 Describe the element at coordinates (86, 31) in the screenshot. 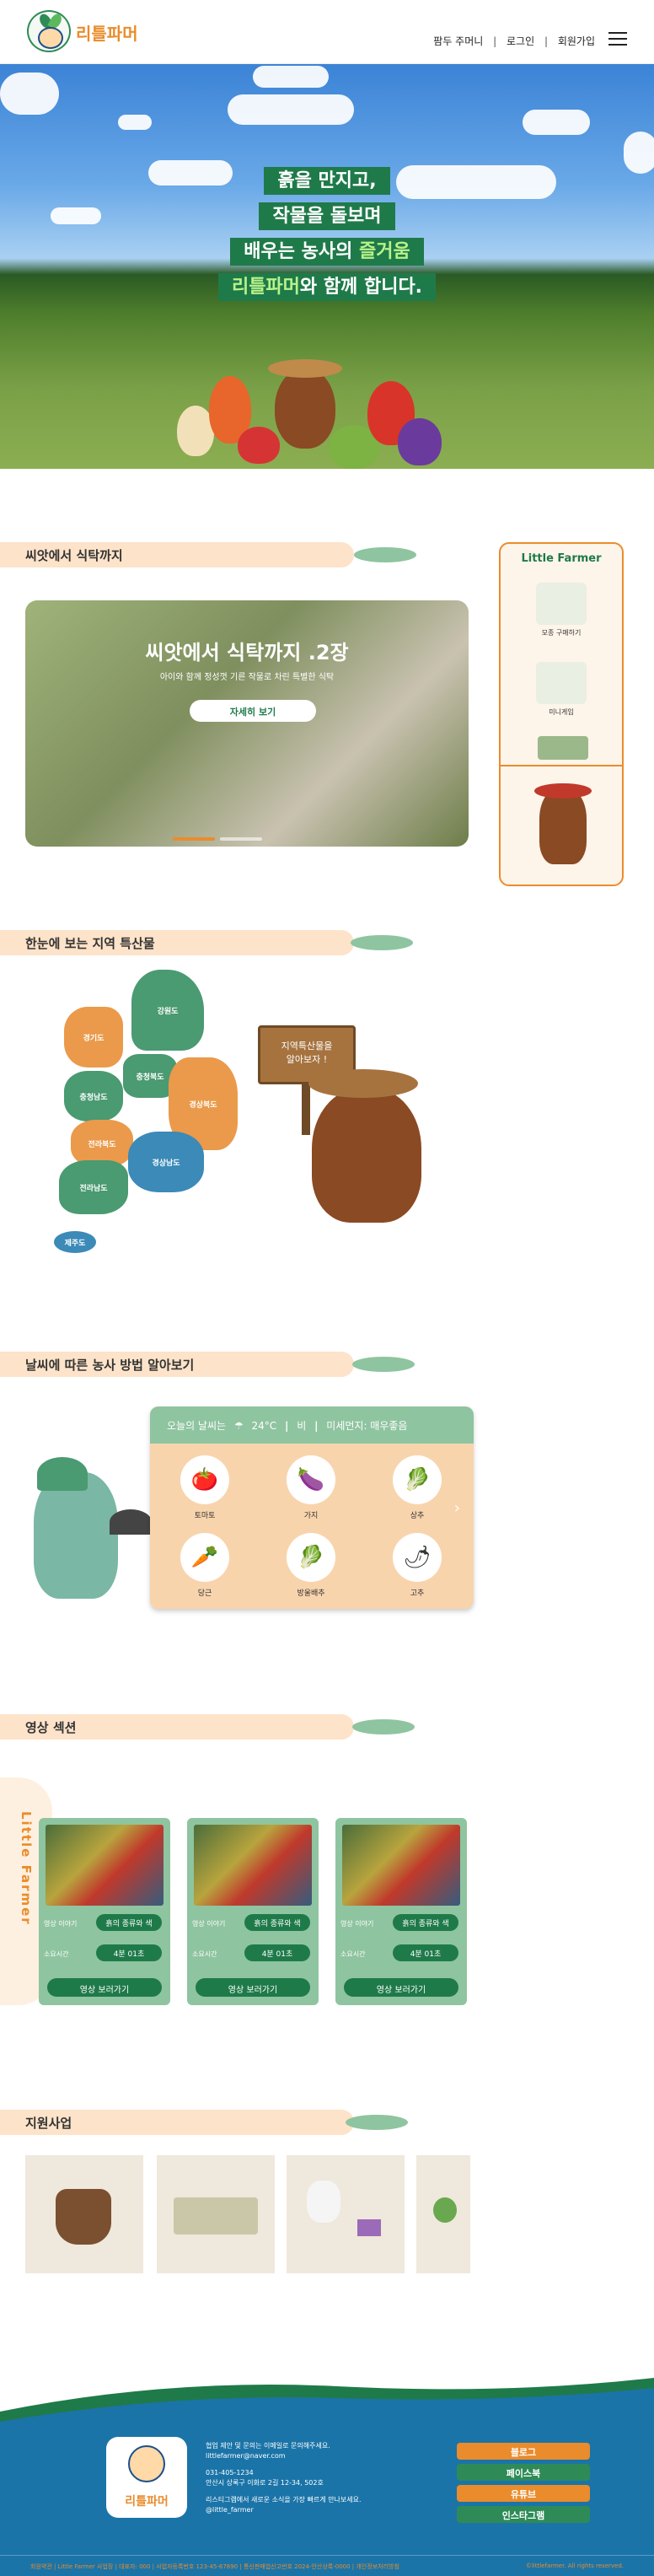

I see `site-logo: 리틀파머` at that location.